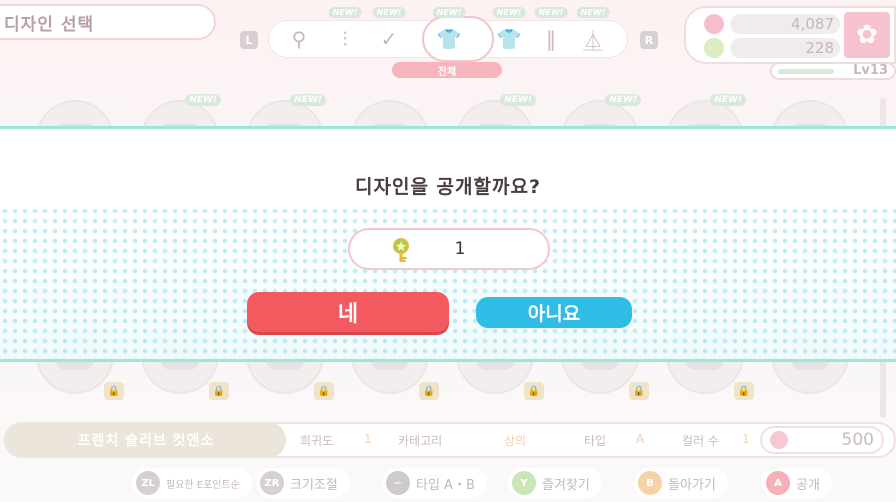 Image resolution: width=896 pixels, height=502 pixels. What do you see at coordinates (272, 483) in the screenshot?
I see `controller-button-icon: ZR` at bounding box center [272, 483].